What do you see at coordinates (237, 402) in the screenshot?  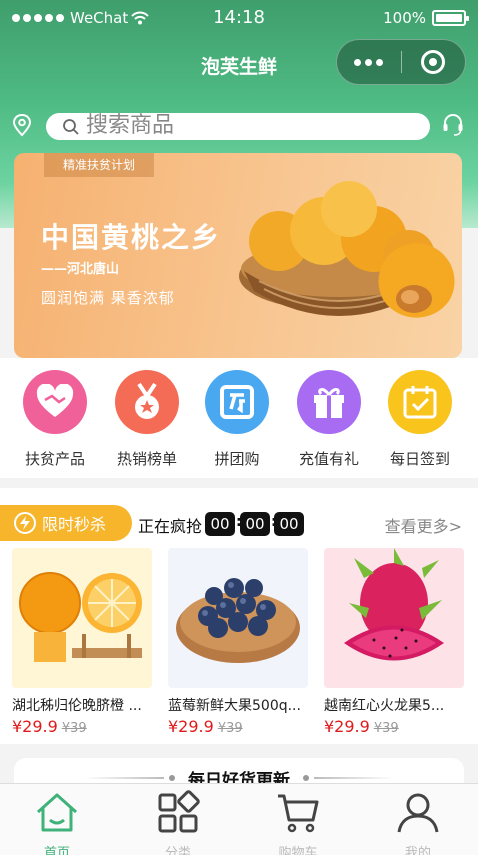 I see `group-buy-icon` at bounding box center [237, 402].